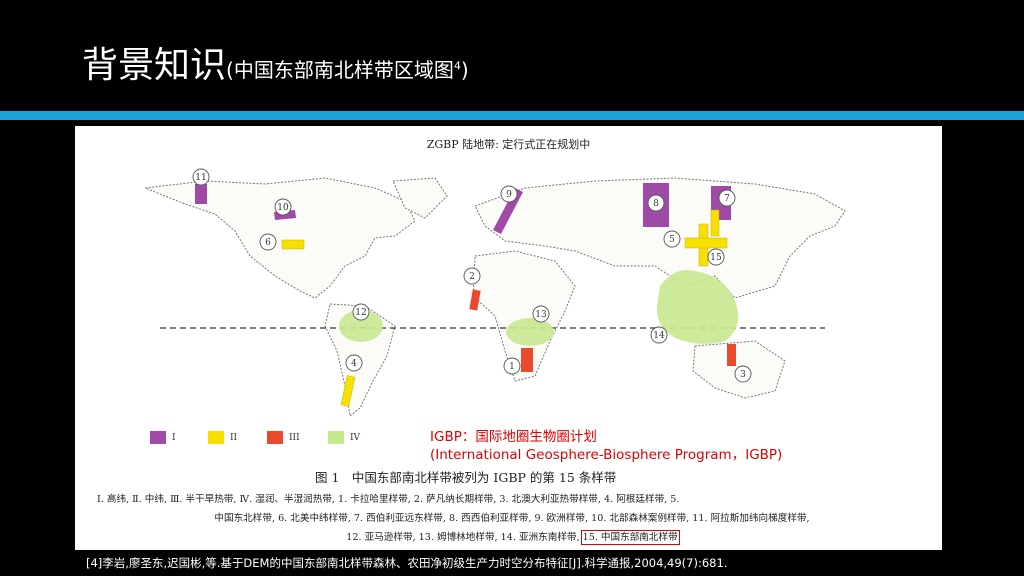 The height and width of the screenshot is (576, 1024). What do you see at coordinates (158, 437) in the screenshot?
I see `legend-swatch-zone-I` at bounding box center [158, 437].